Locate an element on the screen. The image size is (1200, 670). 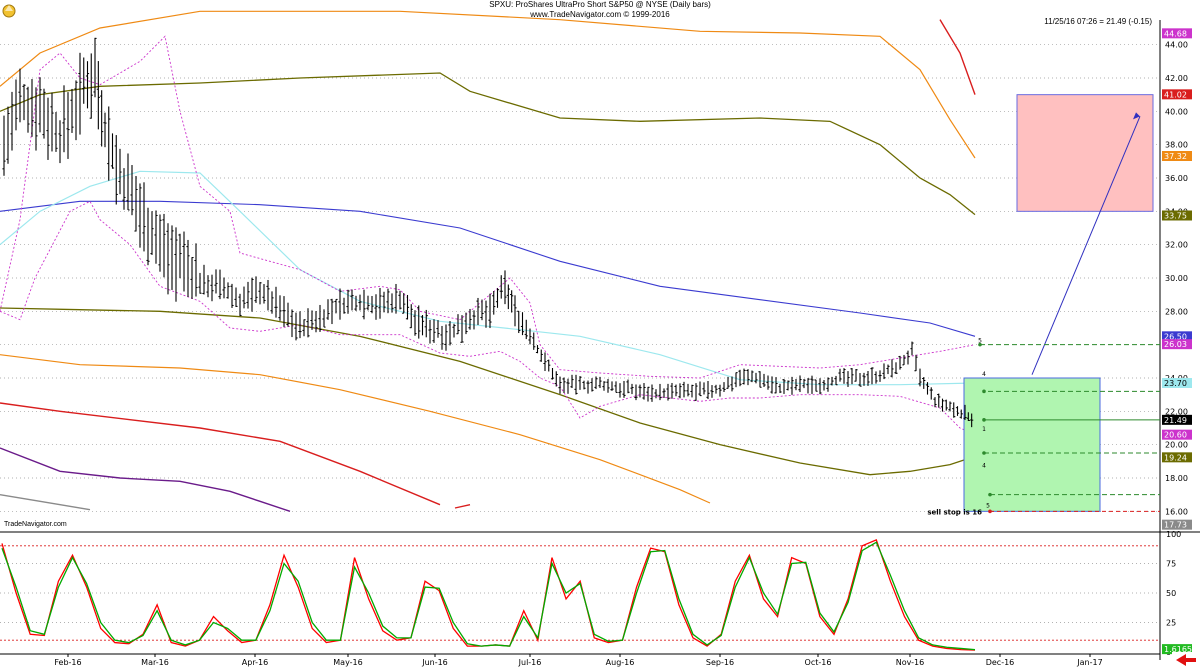
trade-zones is located at coordinates (1058, 303).